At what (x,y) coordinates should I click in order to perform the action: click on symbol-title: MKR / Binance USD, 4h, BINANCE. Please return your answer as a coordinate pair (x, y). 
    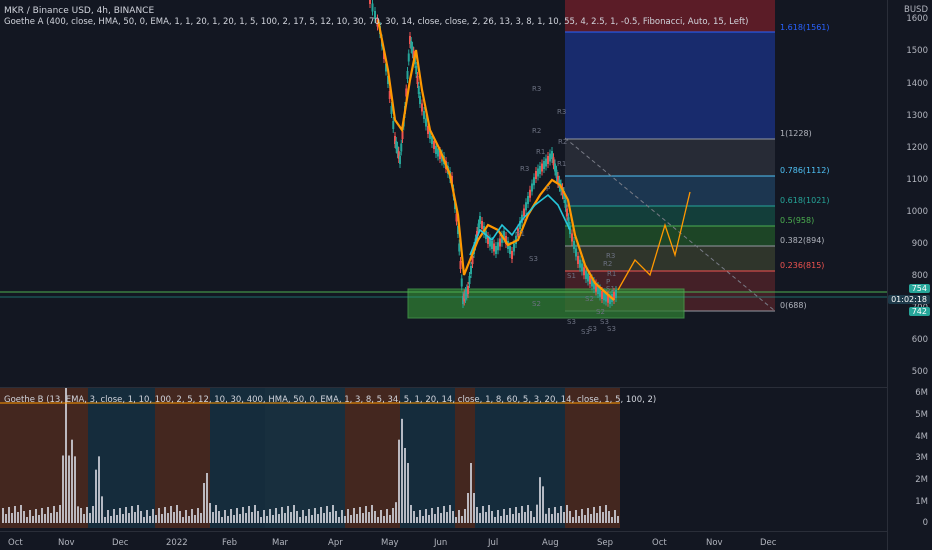
    Looking at the image, I should click on (79, 11).